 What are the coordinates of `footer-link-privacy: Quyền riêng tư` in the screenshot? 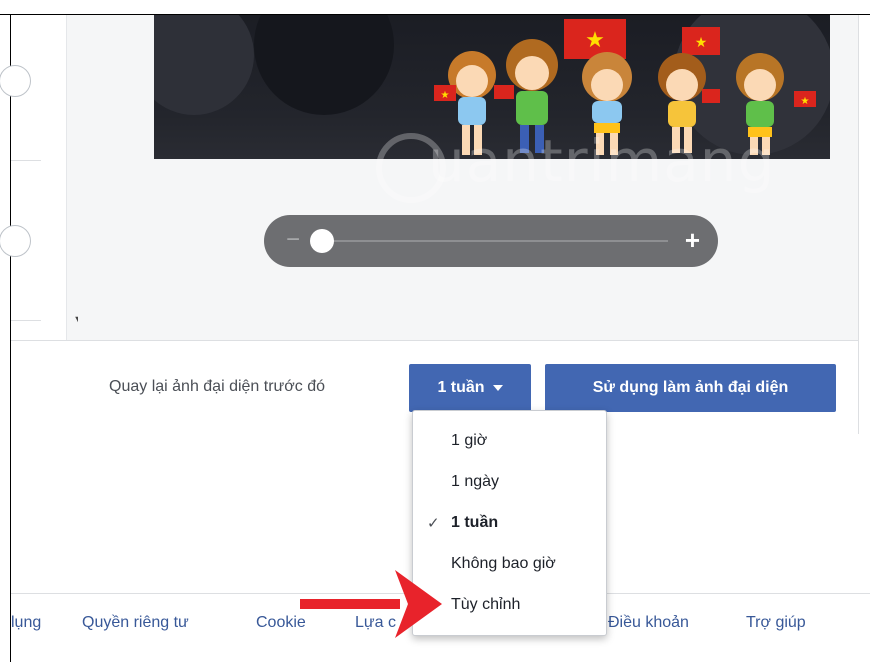 It's located at (135, 623).